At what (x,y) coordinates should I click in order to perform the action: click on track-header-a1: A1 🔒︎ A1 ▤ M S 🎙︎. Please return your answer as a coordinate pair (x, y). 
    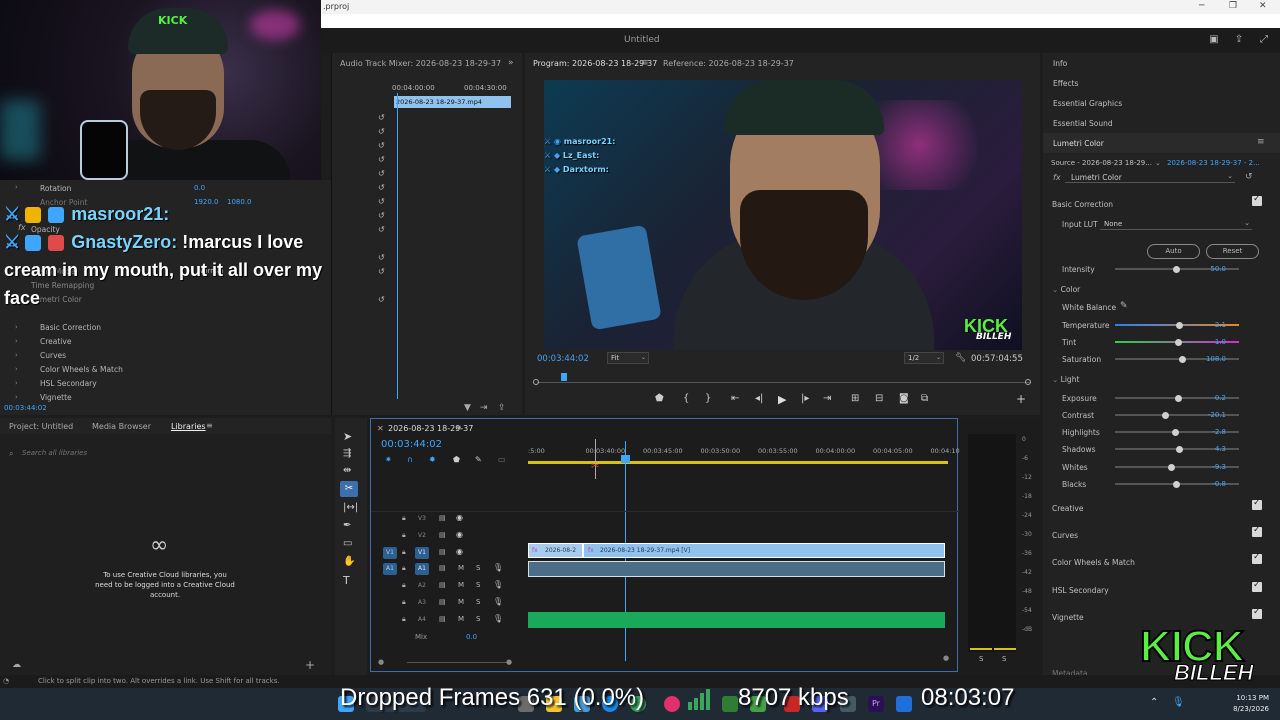
    Looking at the image, I should click on (449, 570).